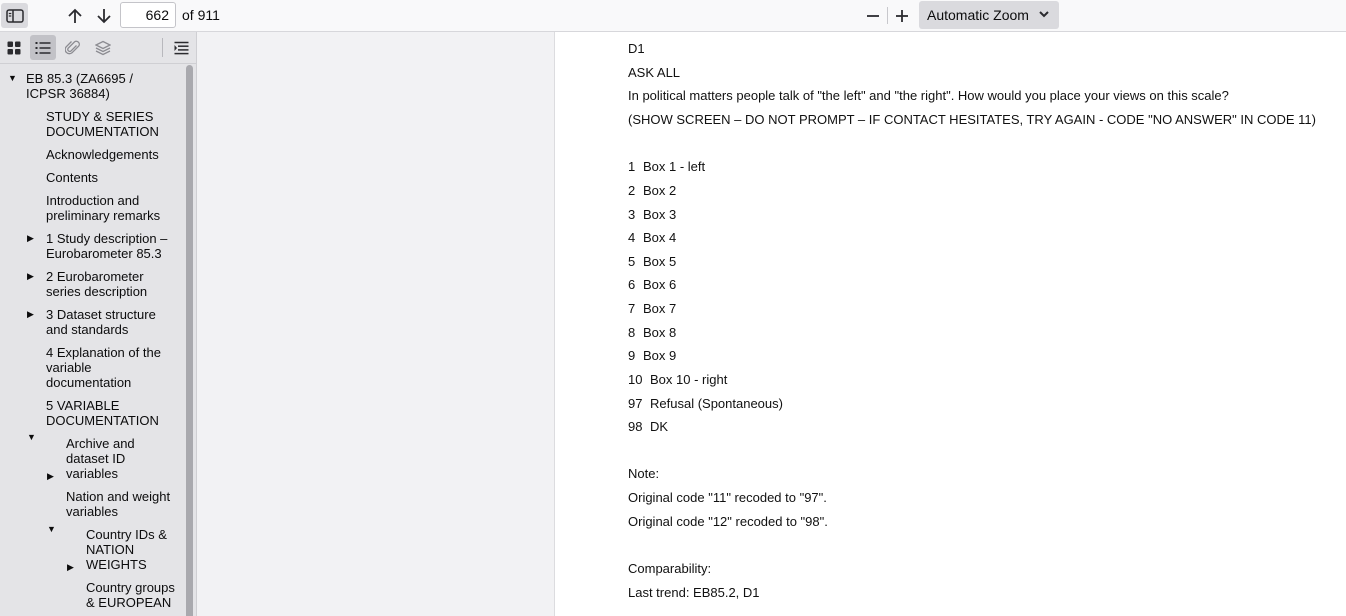  I want to click on minus-icon, so click(873, 15).